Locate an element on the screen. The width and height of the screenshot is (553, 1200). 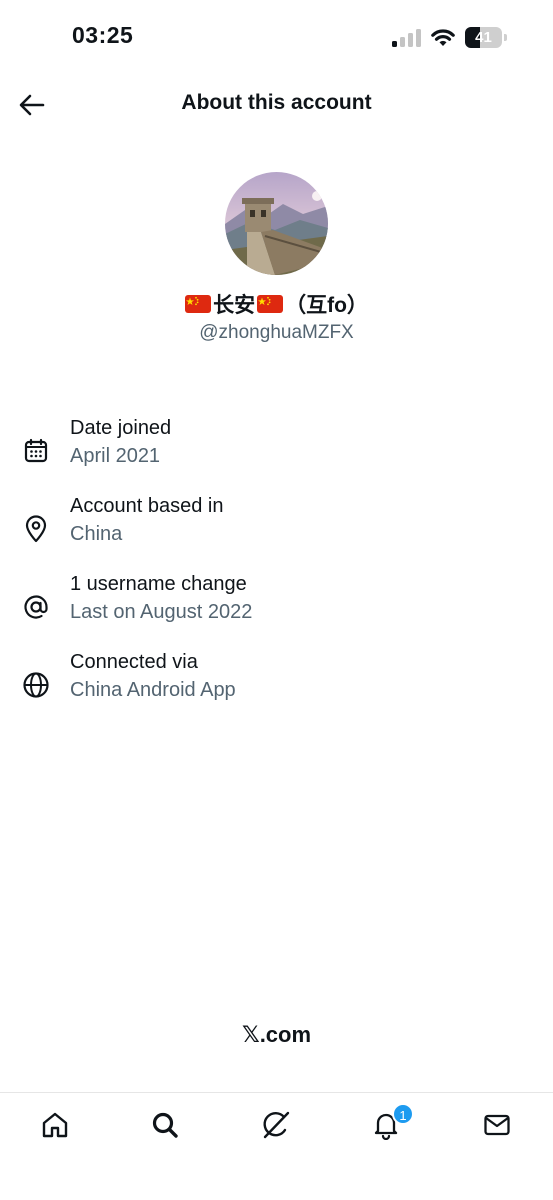
status-bar: 03:25 41 is located at coordinates (276, 38).